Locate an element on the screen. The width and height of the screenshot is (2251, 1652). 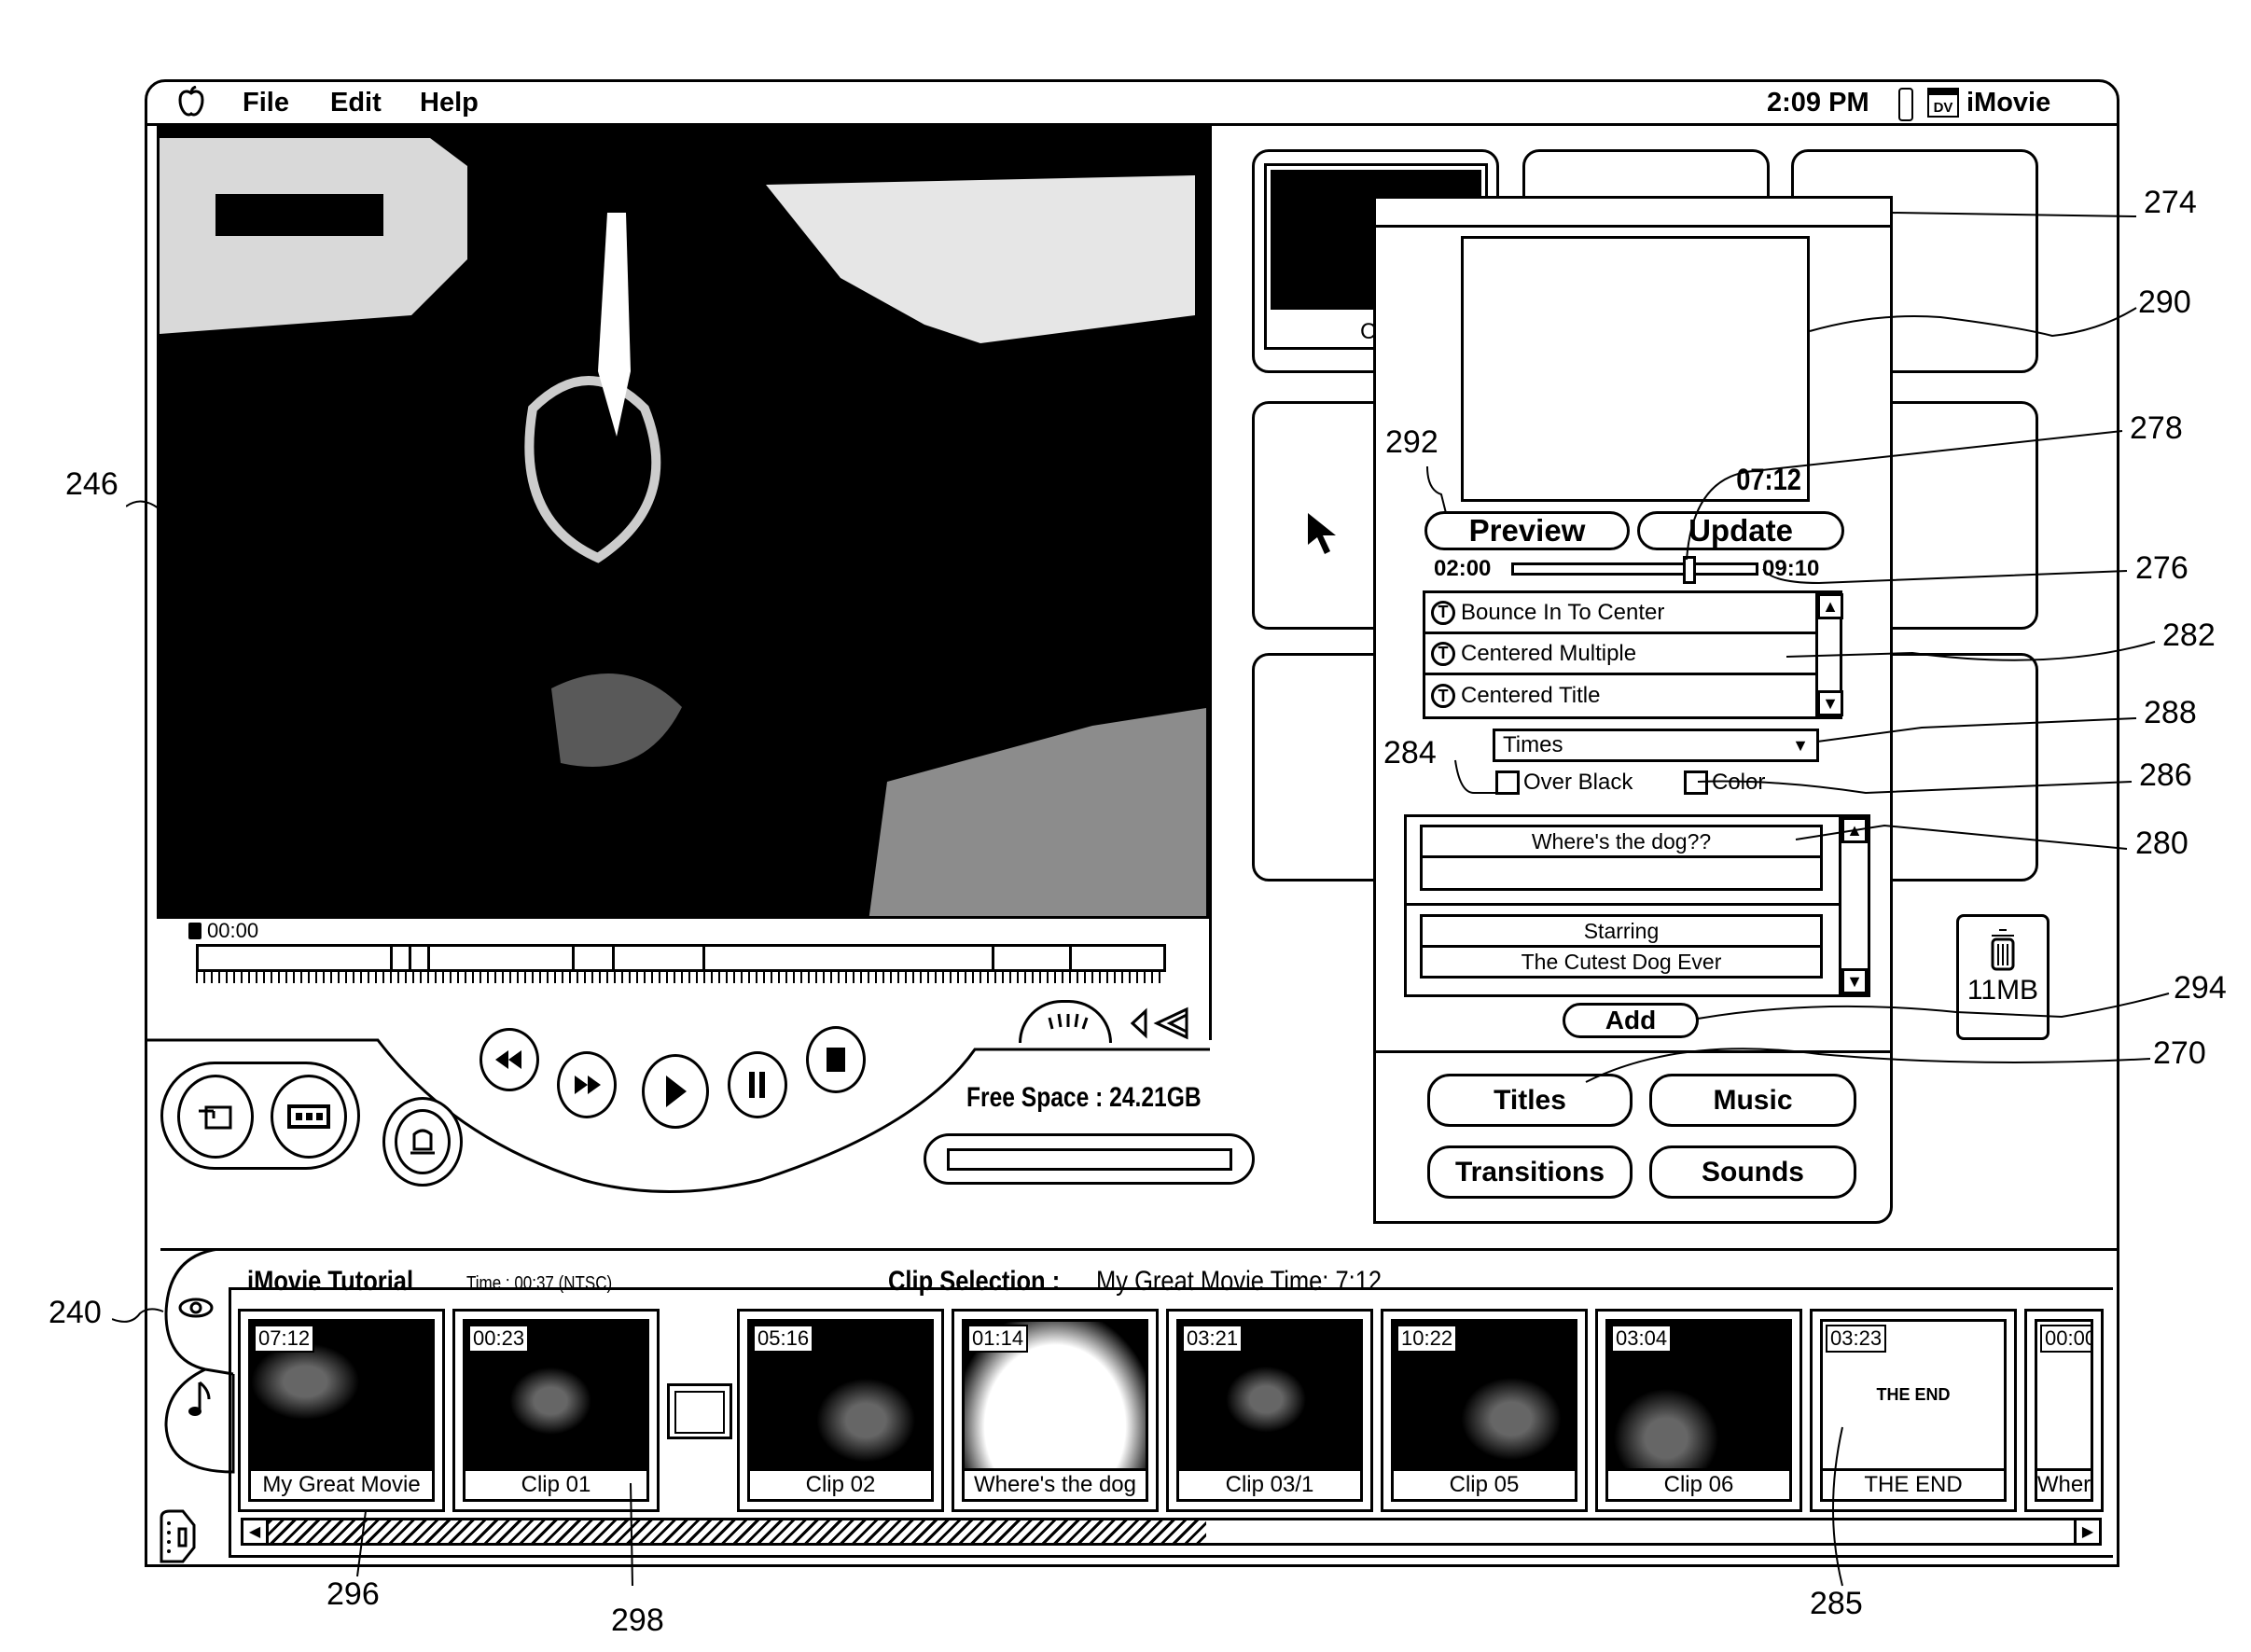
slider-min-label: 02:00 is located at coordinates (1463, 569).